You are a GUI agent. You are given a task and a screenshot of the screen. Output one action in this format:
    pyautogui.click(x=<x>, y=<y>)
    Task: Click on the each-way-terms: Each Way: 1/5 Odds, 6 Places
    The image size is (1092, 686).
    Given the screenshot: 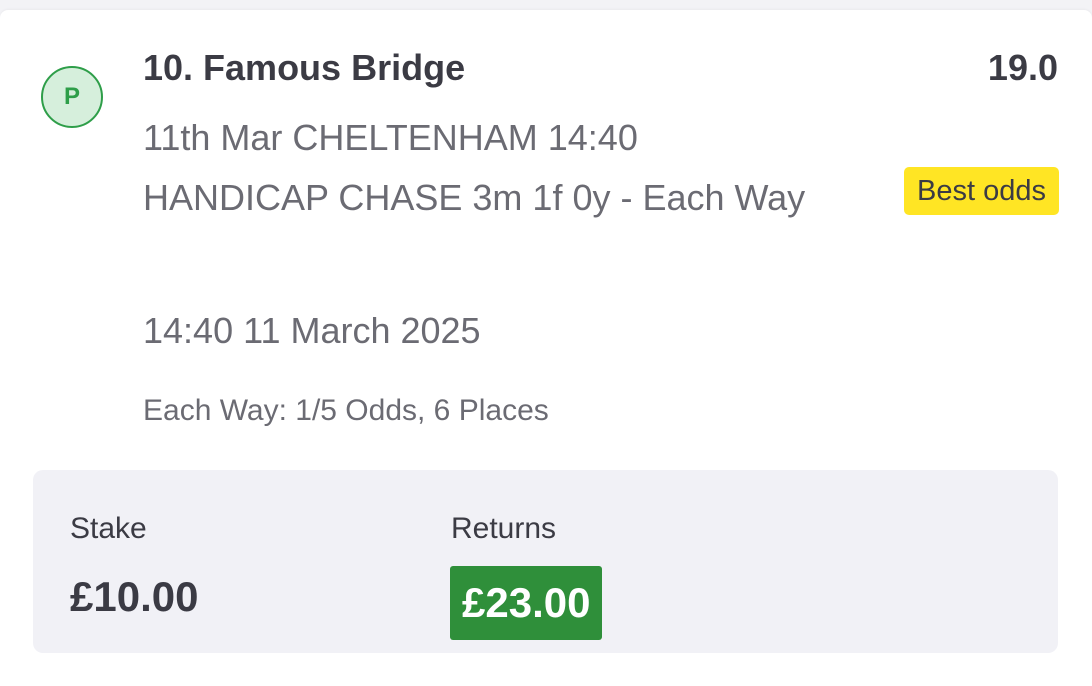 What is the action you would take?
    pyautogui.click(x=346, y=410)
    